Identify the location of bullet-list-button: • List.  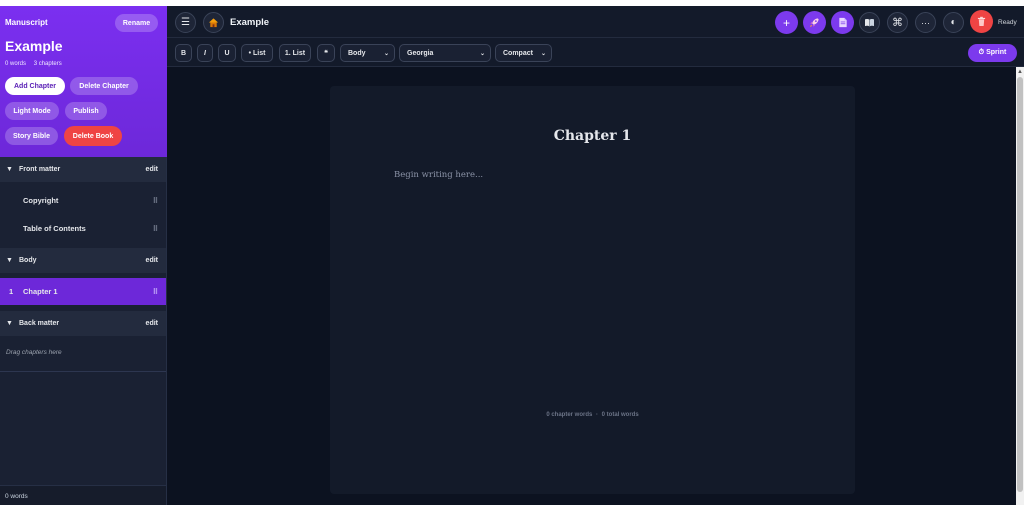
(257, 53).